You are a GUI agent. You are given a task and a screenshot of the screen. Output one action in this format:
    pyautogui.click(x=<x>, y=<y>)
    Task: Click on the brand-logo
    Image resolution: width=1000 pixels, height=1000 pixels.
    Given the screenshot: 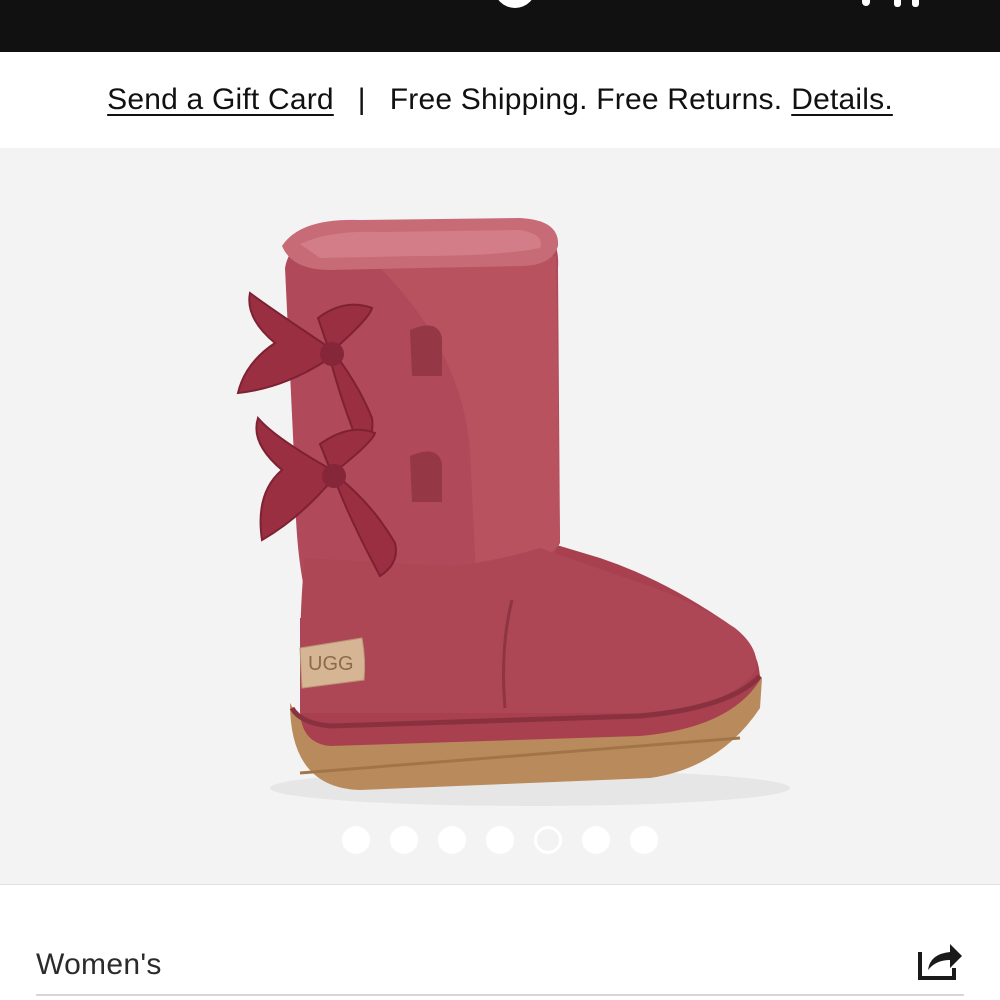 What is the action you would take?
    pyautogui.click(x=515, y=4)
    